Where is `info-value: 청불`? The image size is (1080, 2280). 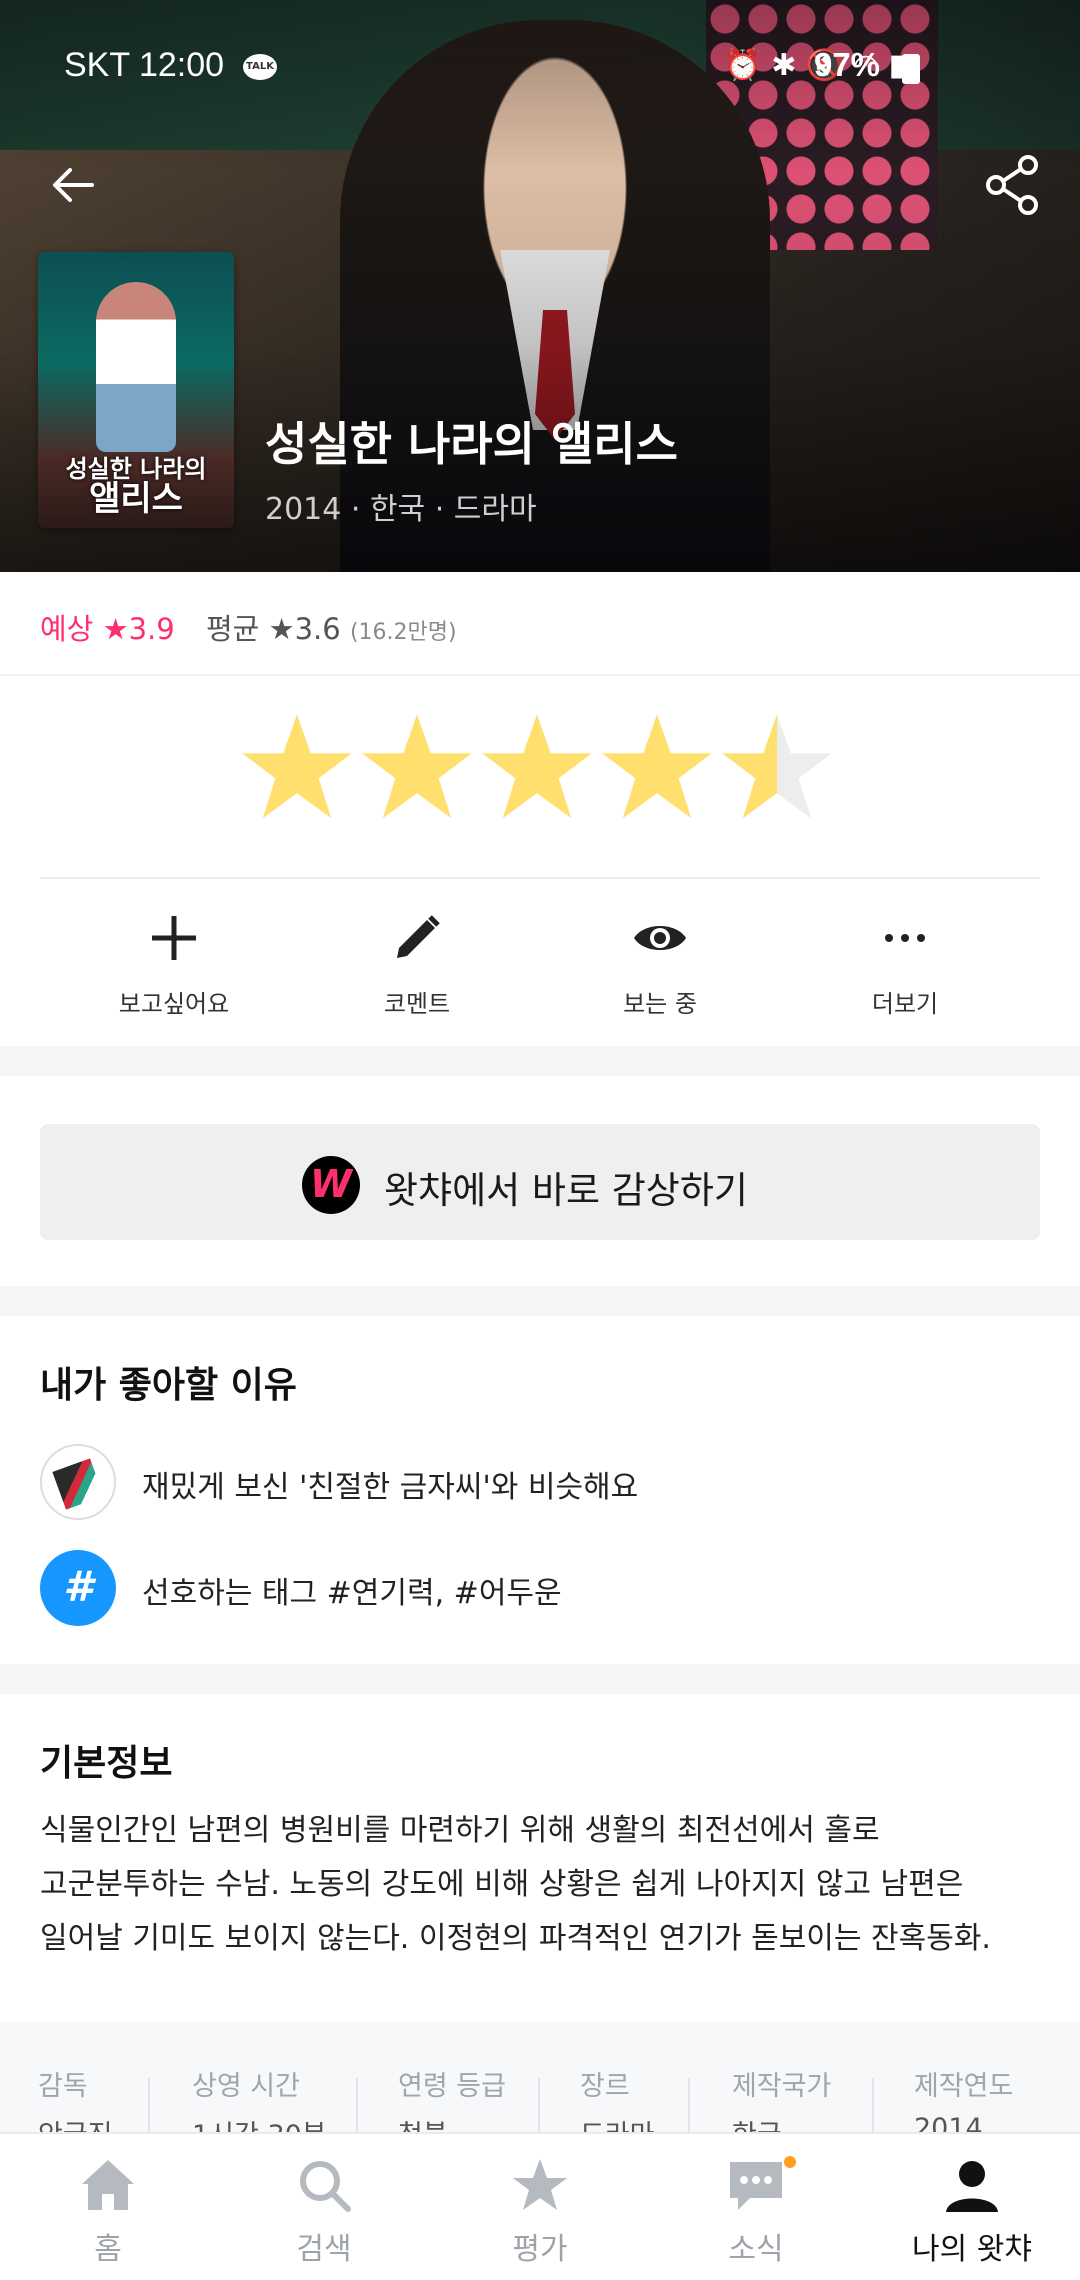 info-value: 청불 is located at coordinates (452, 2122).